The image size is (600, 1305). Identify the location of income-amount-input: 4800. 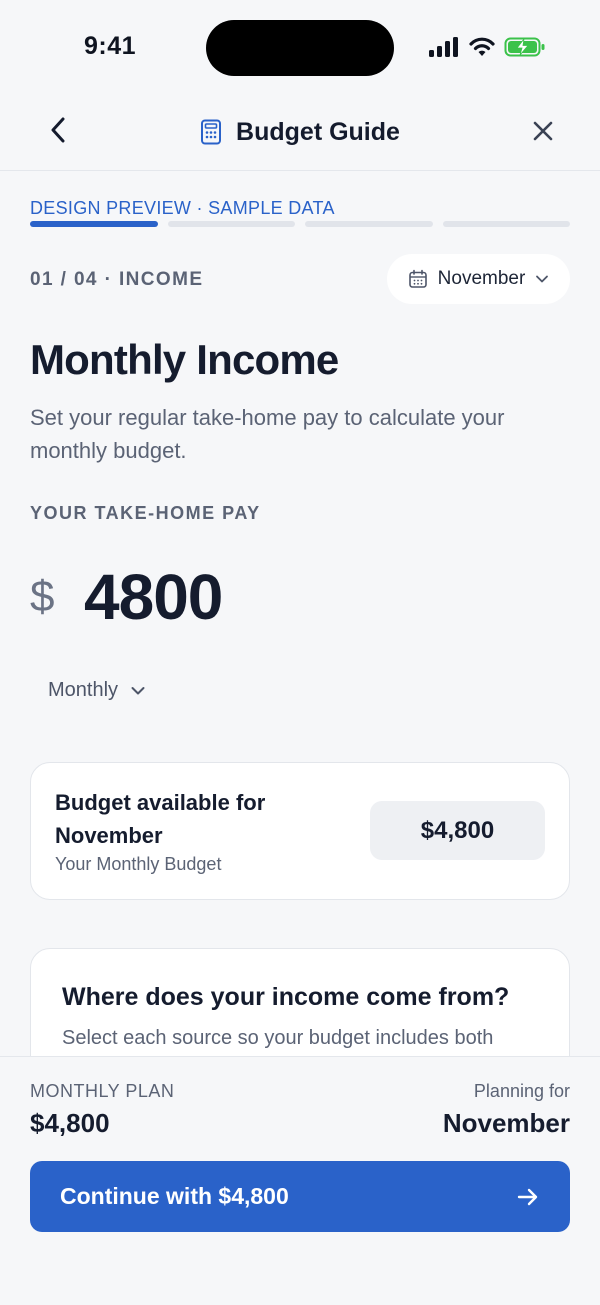
(153, 597).